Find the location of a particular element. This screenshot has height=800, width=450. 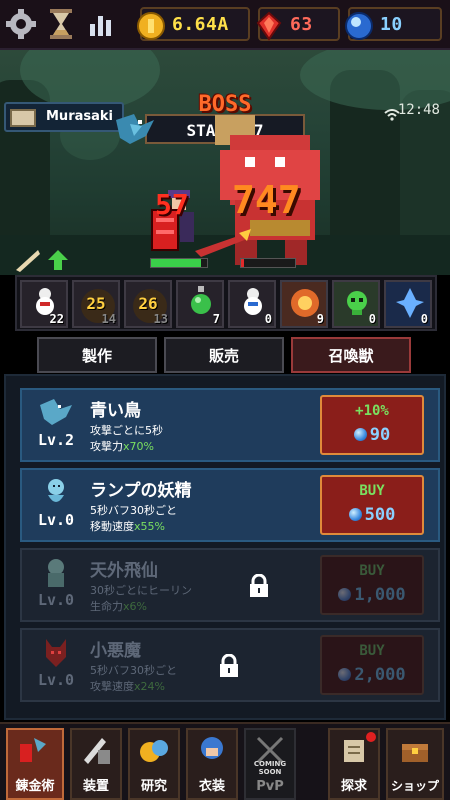

nav-label: 探求 is located at coordinates (353, 786).